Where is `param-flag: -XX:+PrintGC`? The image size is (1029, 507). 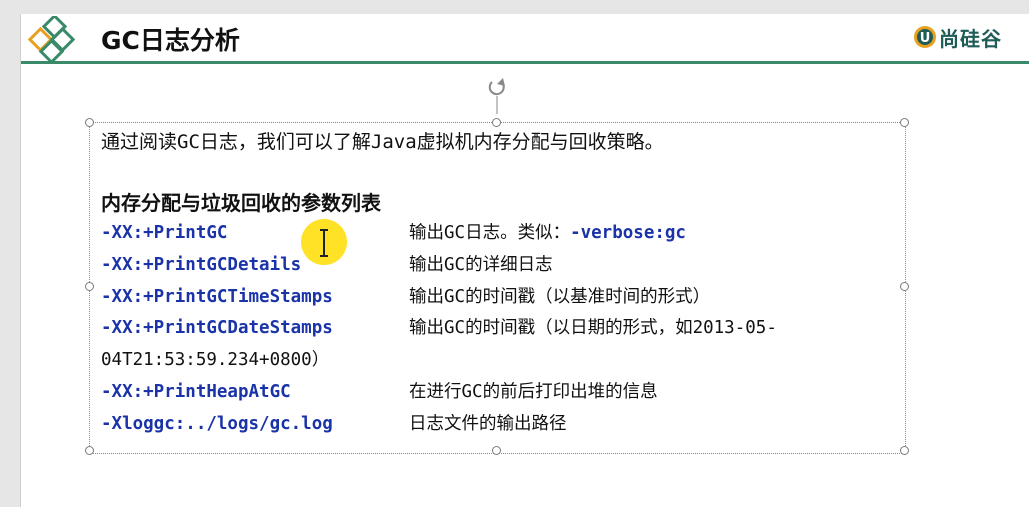
param-flag: -XX:+PrintGC is located at coordinates (164, 233).